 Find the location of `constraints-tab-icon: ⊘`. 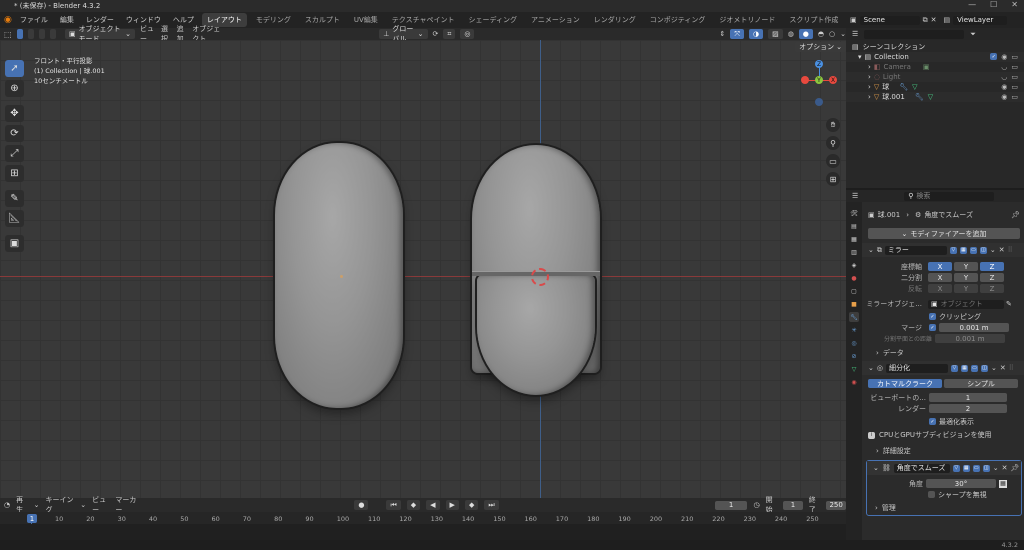

constraints-tab-icon: ⊘ is located at coordinates (854, 356).